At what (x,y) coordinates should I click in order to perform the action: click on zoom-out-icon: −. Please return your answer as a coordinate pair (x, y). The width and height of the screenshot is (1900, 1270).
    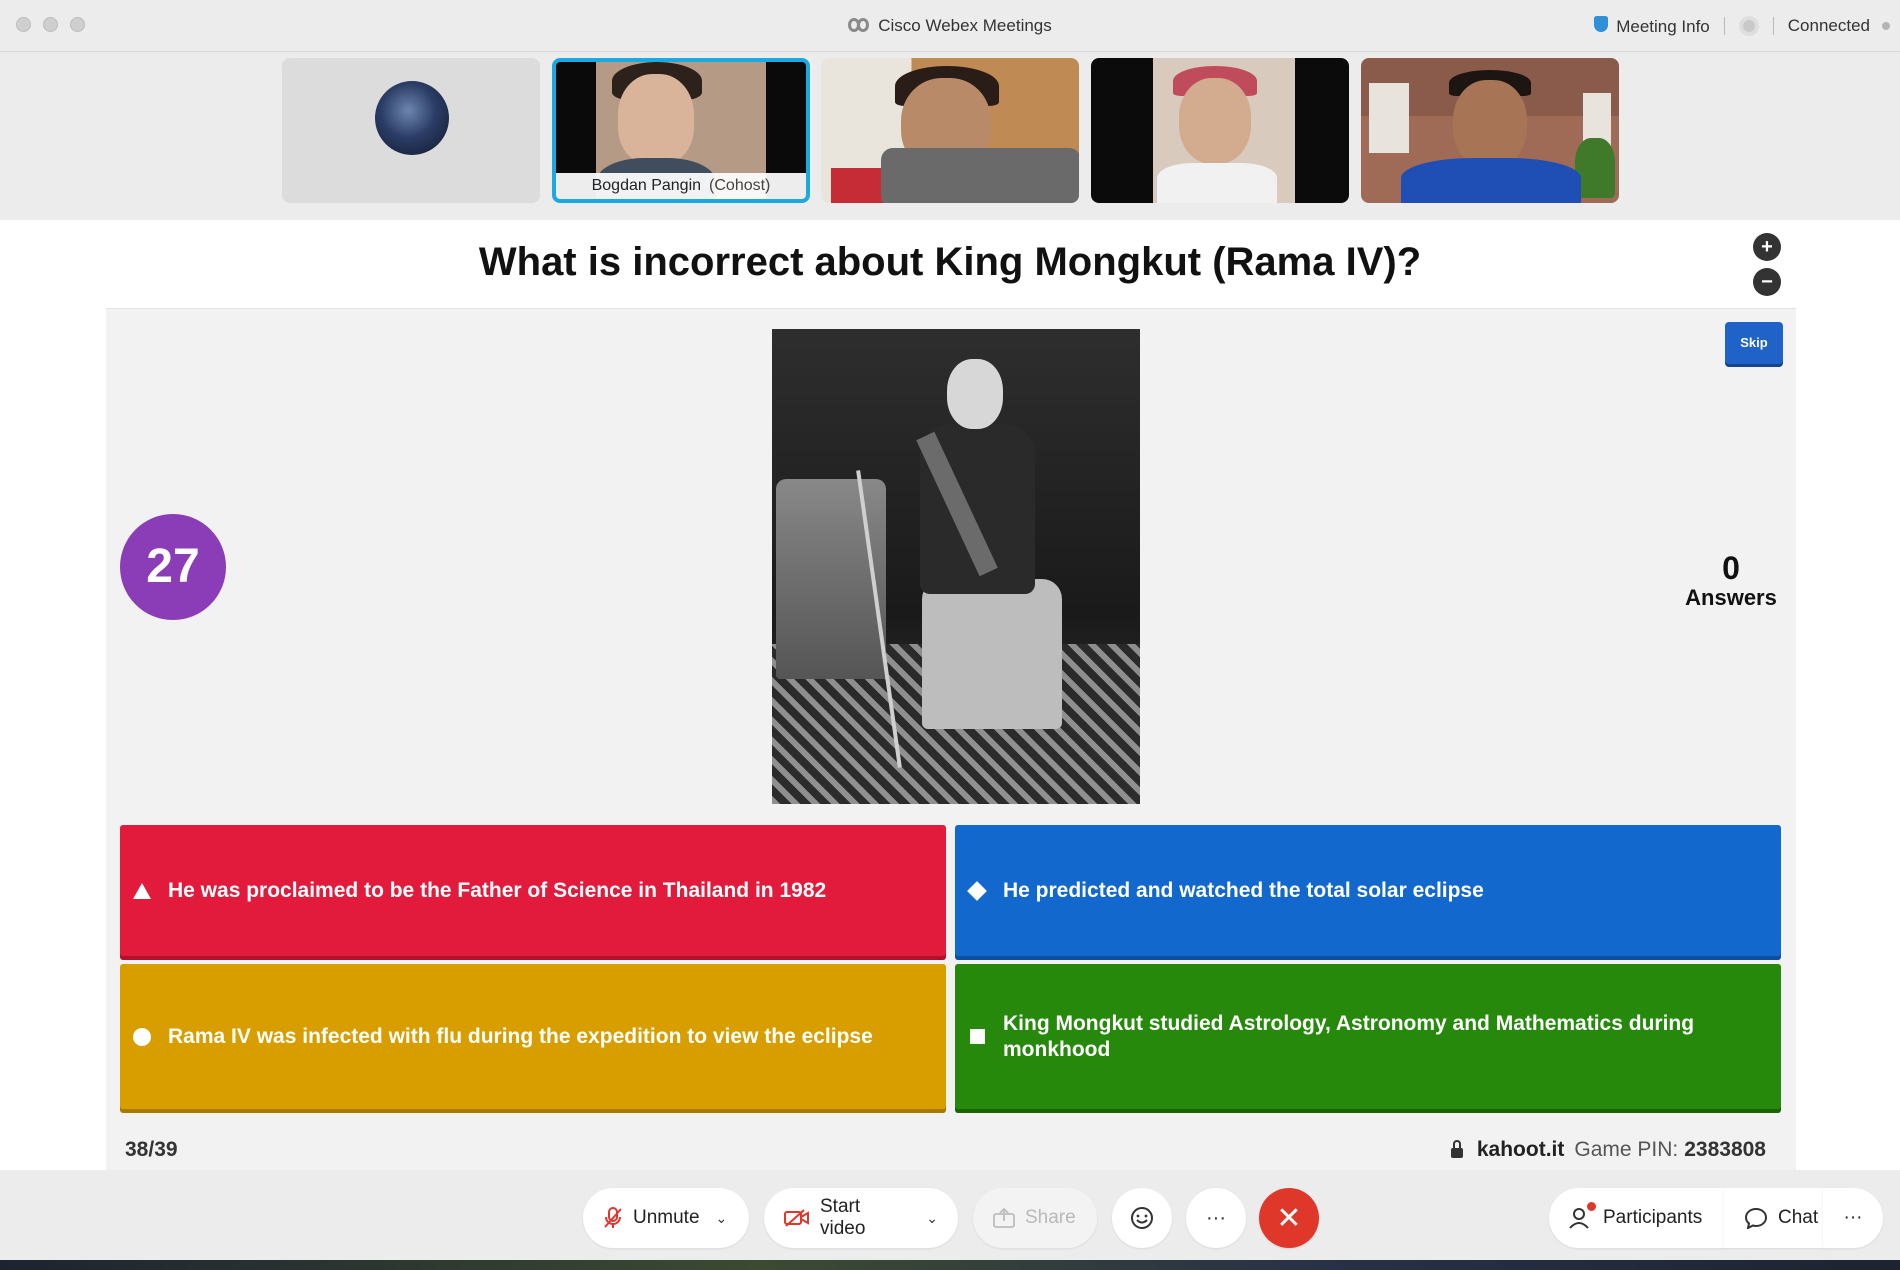
    Looking at the image, I should click on (1767, 282).